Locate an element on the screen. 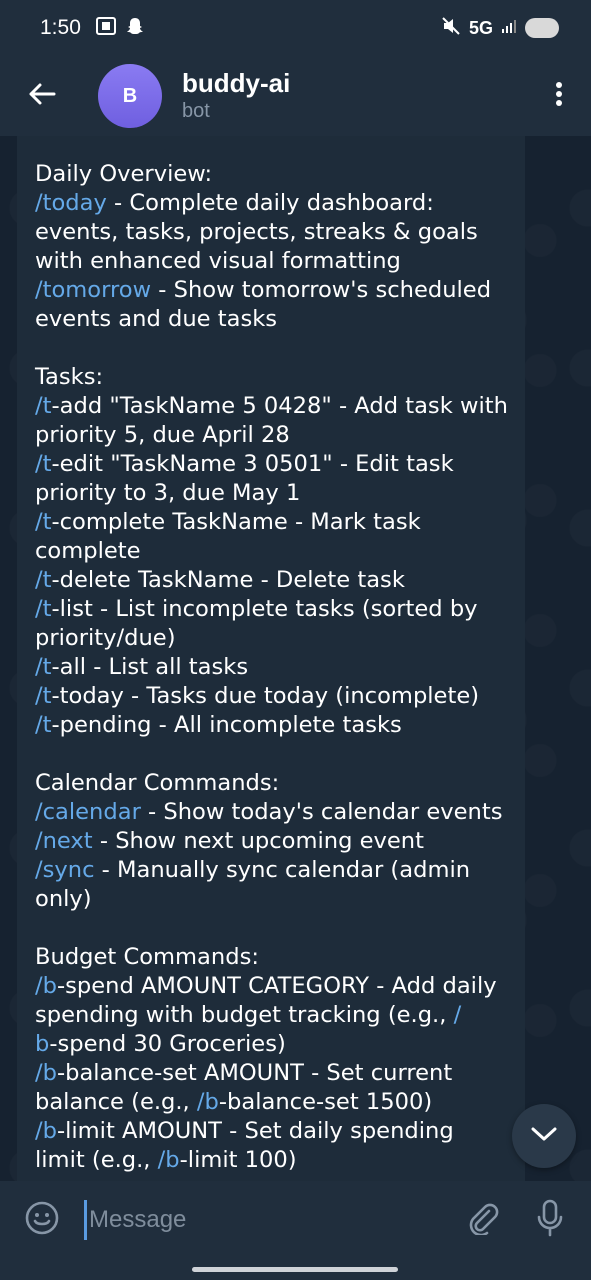 The image size is (591, 1280). message-text-segment: -balance-set AMOUNT - Set current is located at coordinates (254, 1073).